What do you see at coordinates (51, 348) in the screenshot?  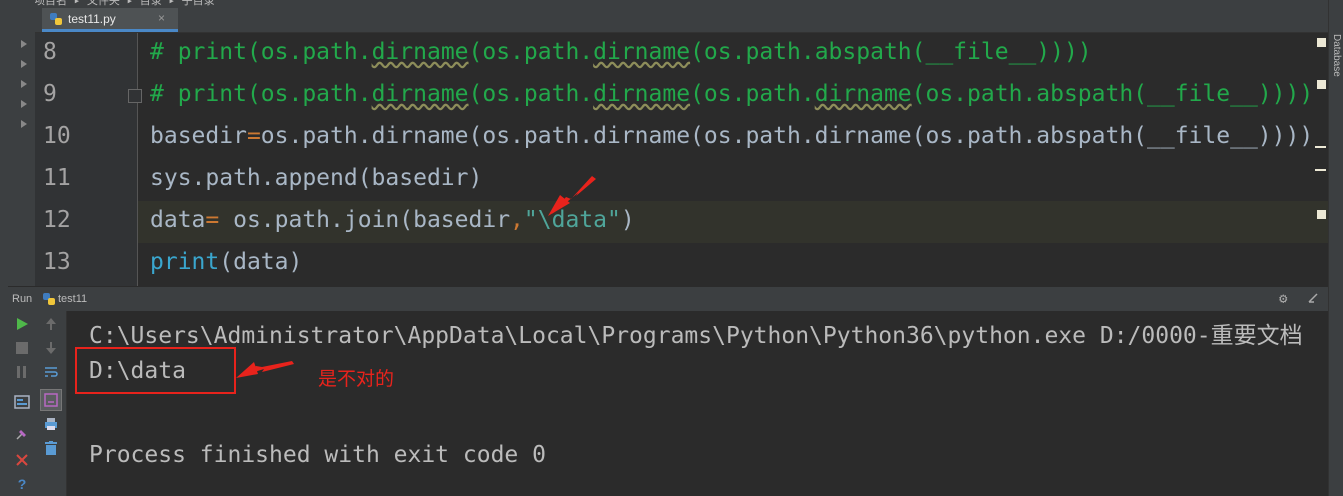 I see `arrow-down-icon` at bounding box center [51, 348].